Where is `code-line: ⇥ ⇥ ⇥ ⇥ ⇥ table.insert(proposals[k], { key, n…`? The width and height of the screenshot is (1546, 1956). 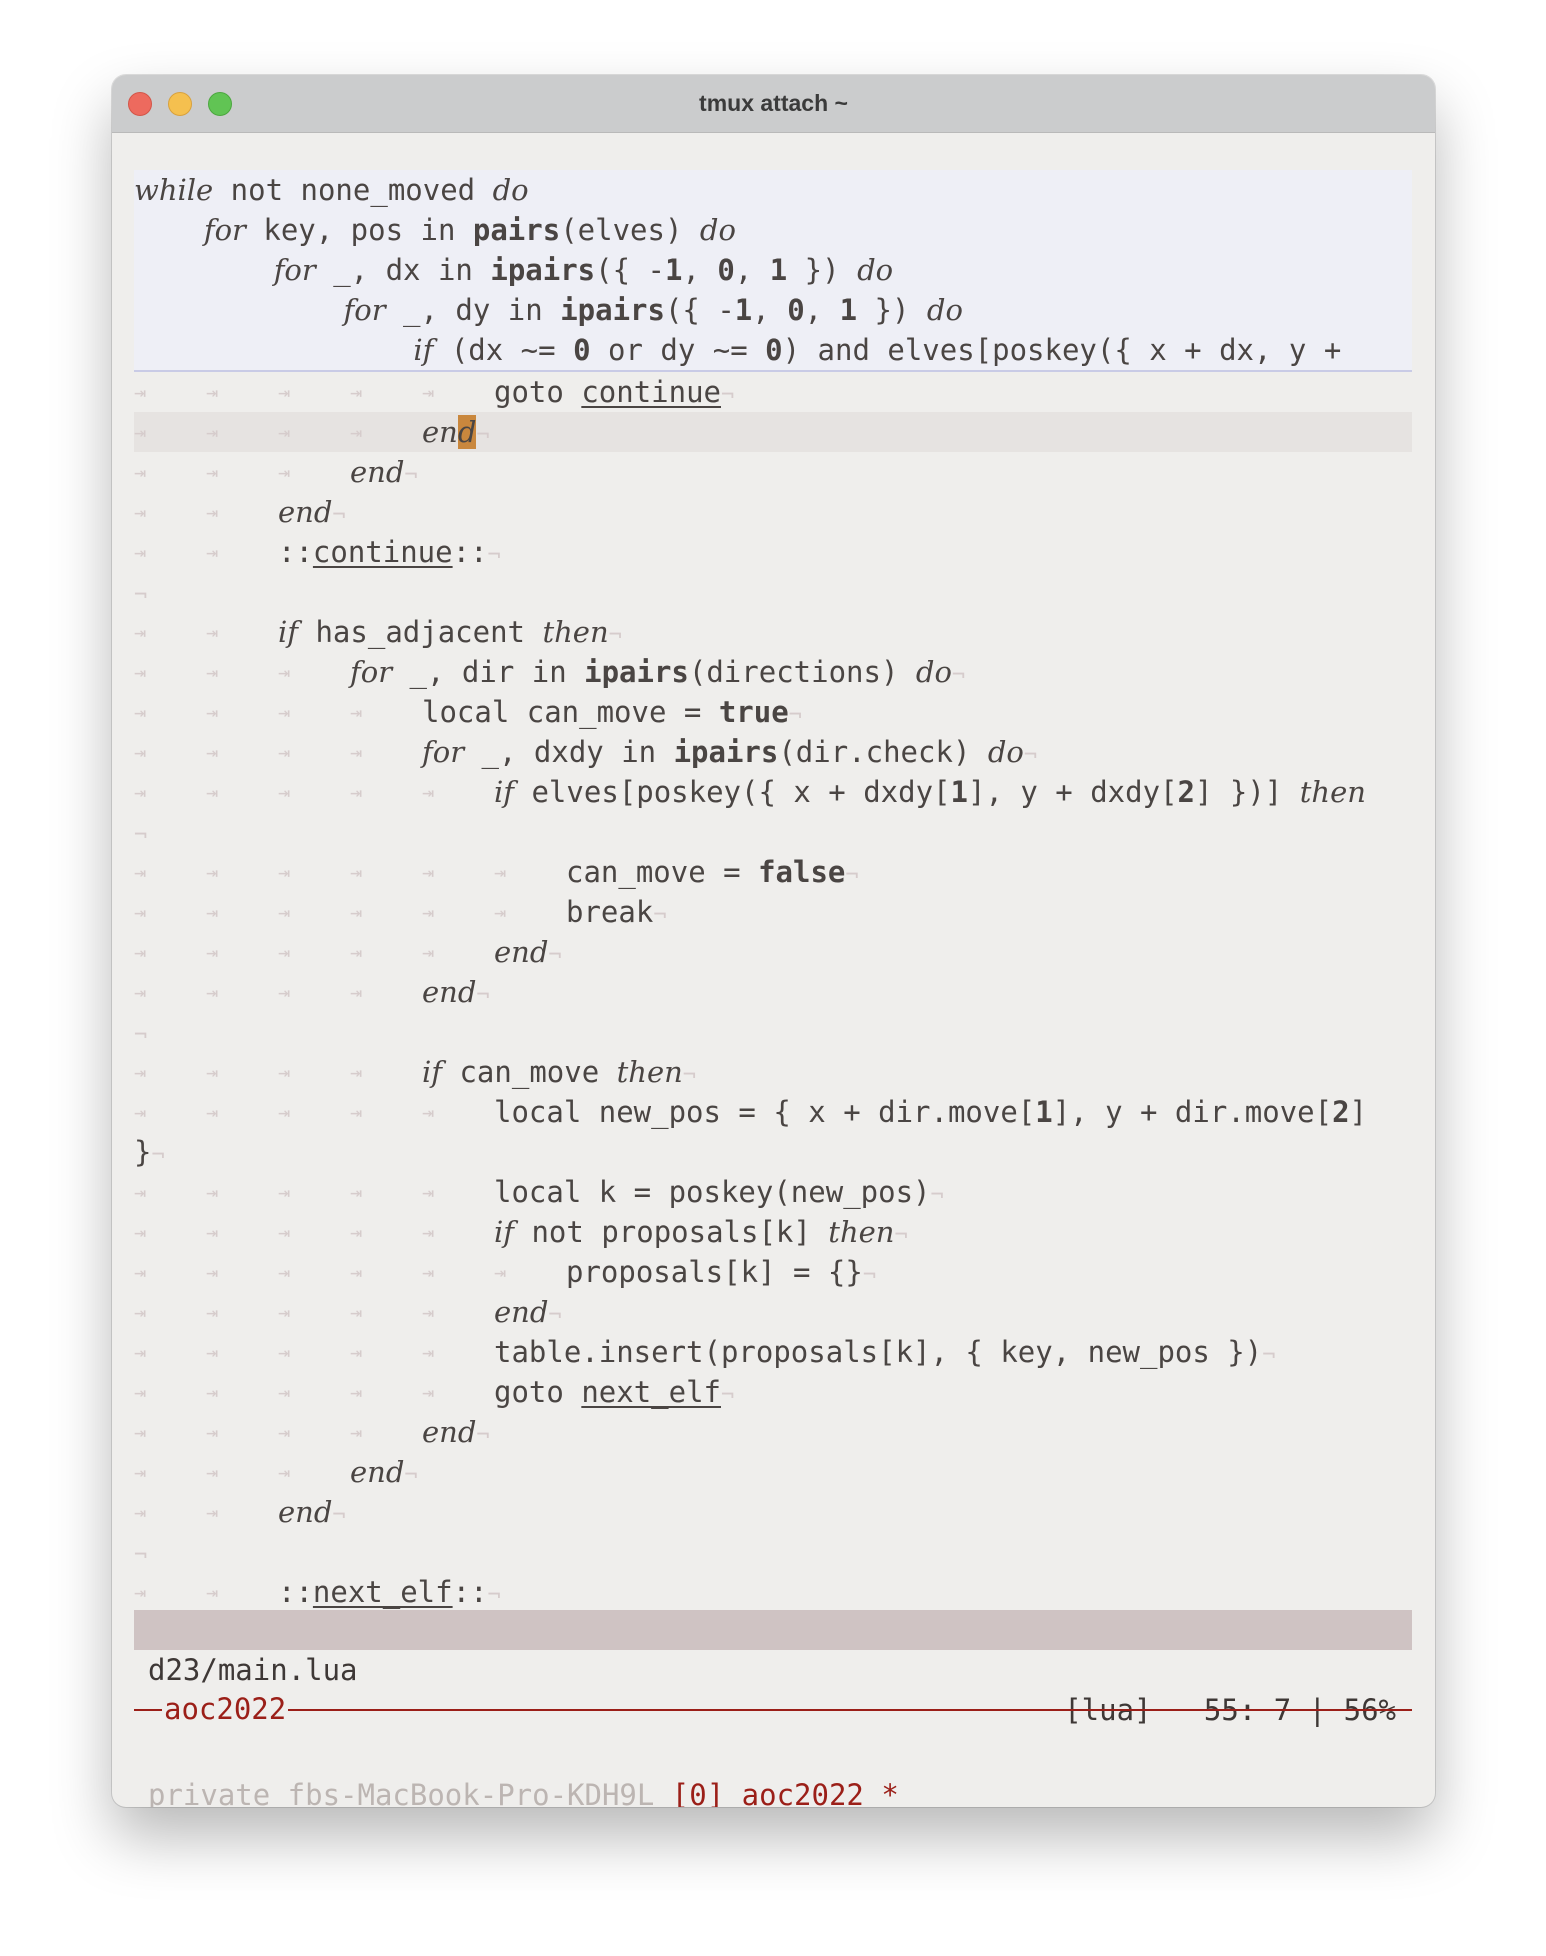
code-line: ⇥ ⇥ ⇥ ⇥ ⇥ table.insert(proposals[k], { key, n… is located at coordinates (773, 1352).